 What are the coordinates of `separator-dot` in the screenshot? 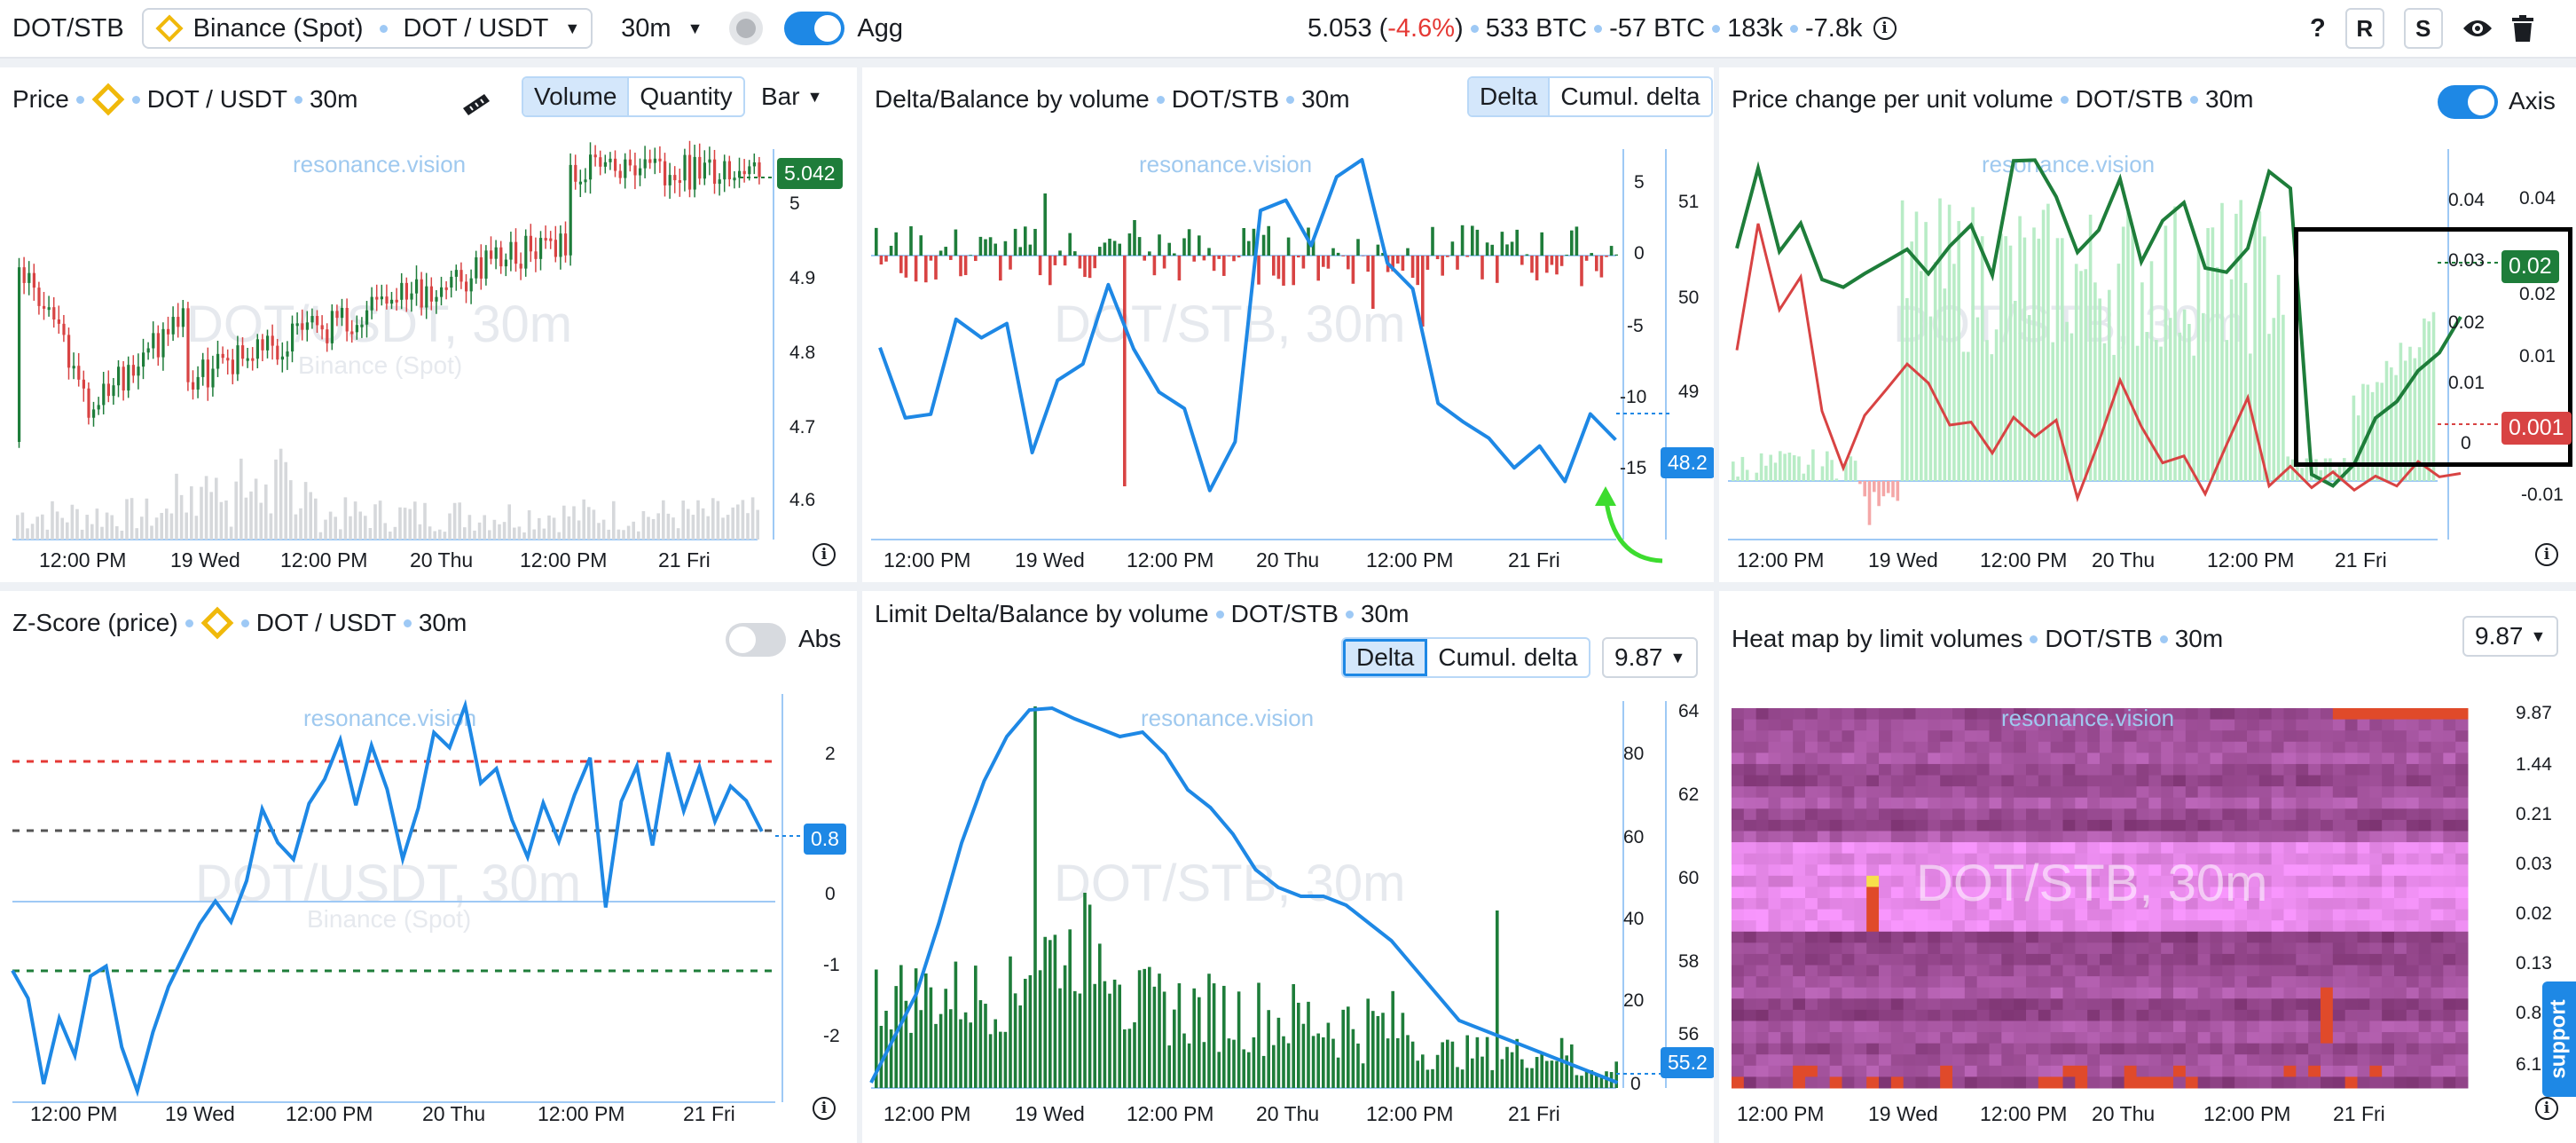 It's located at (1794, 29).